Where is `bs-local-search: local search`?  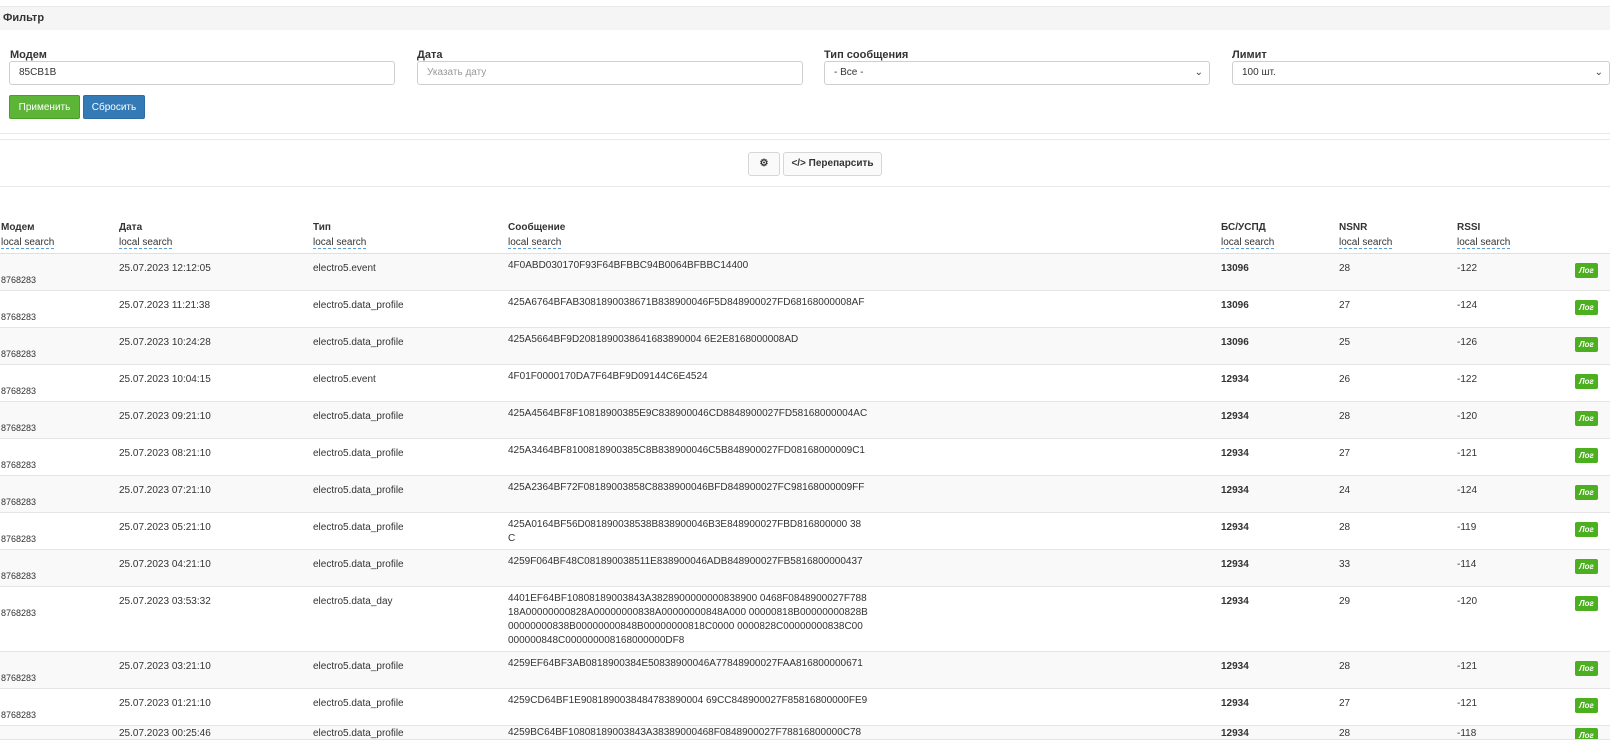
bs-local-search: local search is located at coordinates (1248, 243).